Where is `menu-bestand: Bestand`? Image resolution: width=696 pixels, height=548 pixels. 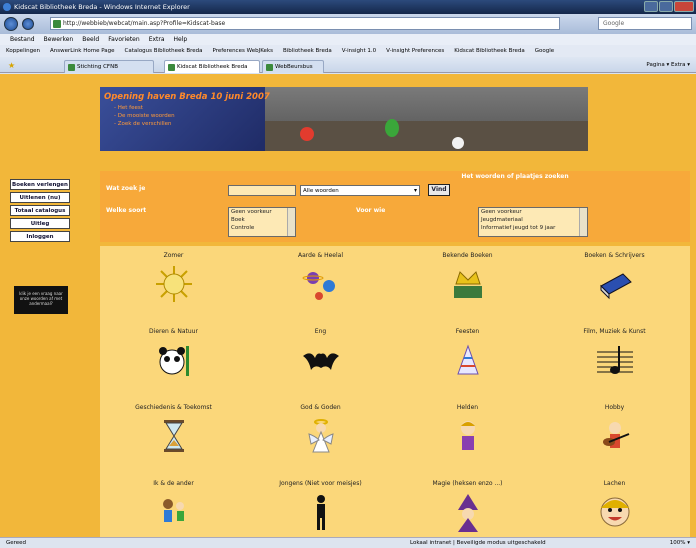
menu-bestand: Bestand is located at coordinates (22, 39).